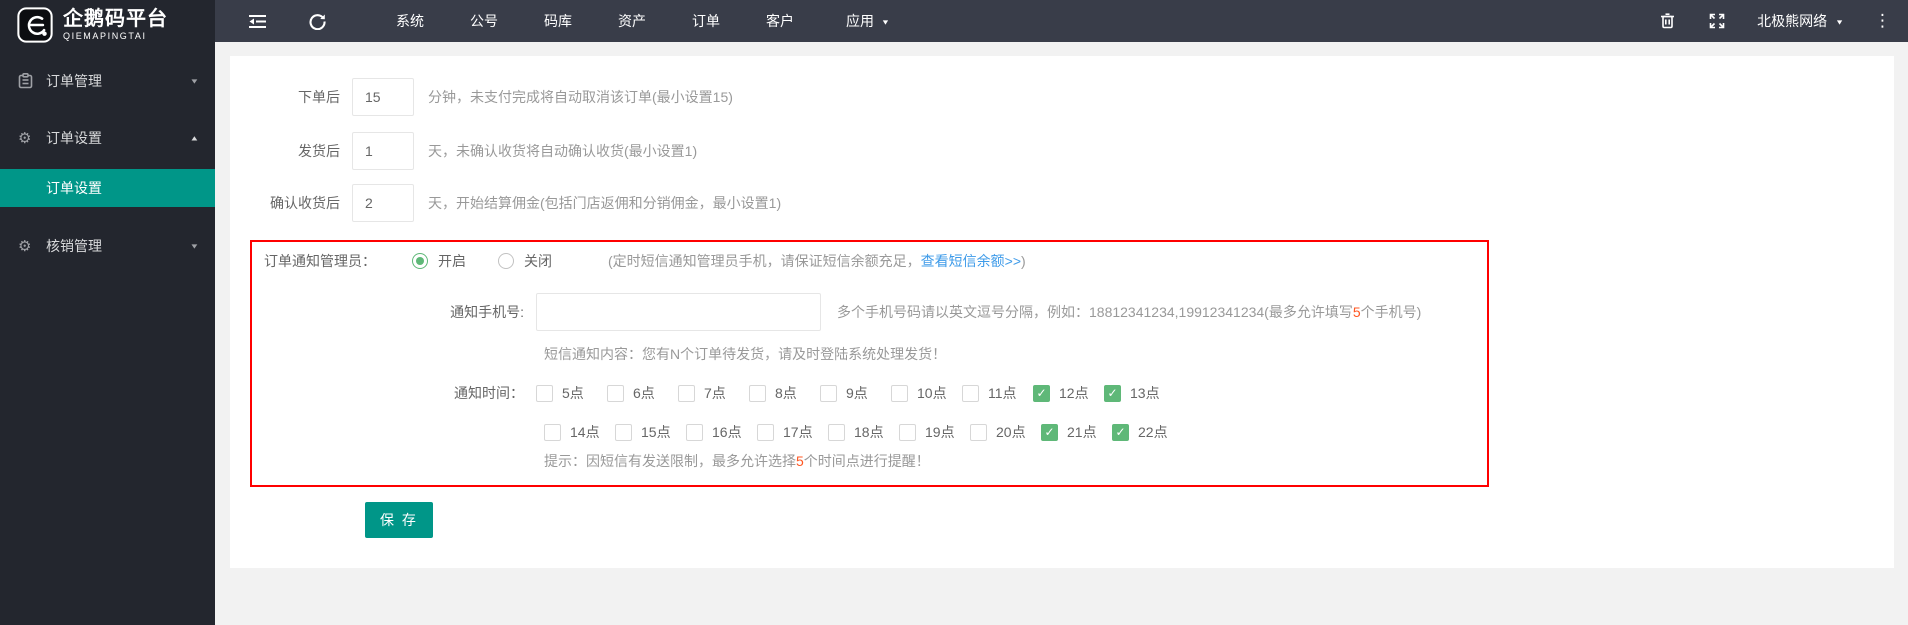 The height and width of the screenshot is (625, 1908). I want to click on radio-option-off: 关闭, so click(525, 261).